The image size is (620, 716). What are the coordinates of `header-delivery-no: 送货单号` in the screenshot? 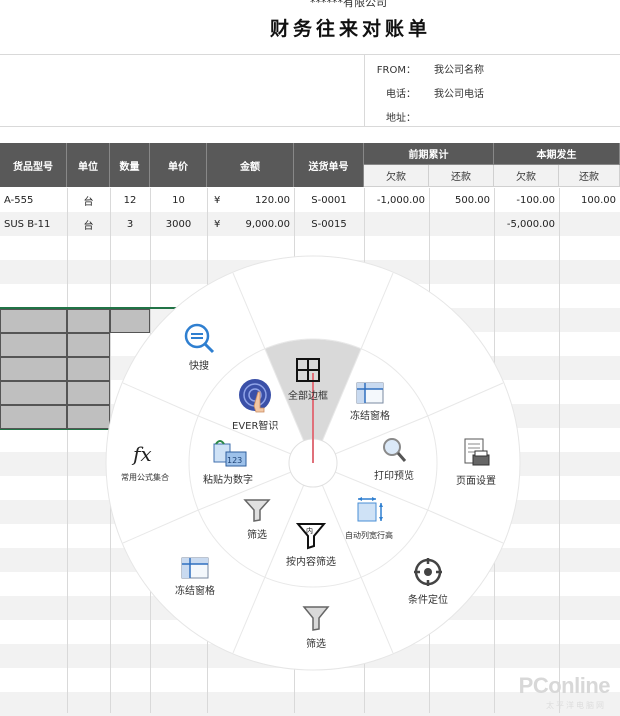 It's located at (329, 165).